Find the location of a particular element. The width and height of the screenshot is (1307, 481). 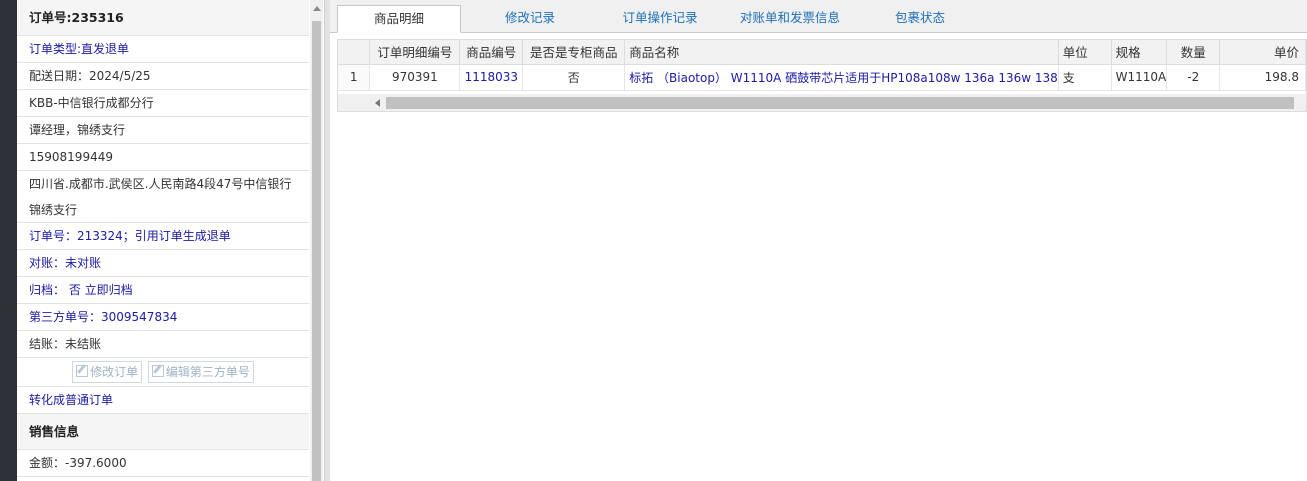

tab-statement-invoice: 对账单和发票信息 is located at coordinates (790, 19).